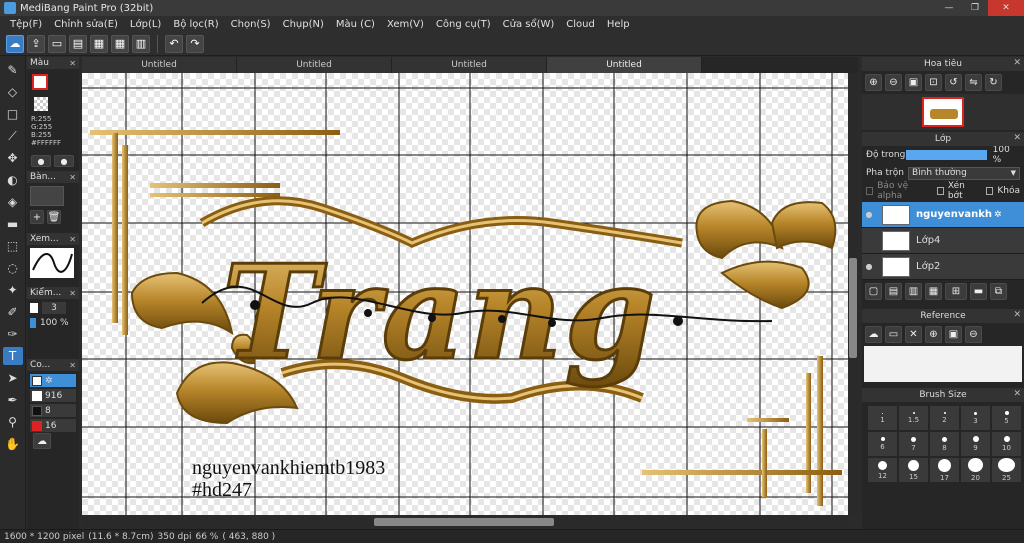 This screenshot has height=543, width=1024. Describe the element at coordinates (36, 43) in the screenshot. I see `share-icon: ⇪` at that location.